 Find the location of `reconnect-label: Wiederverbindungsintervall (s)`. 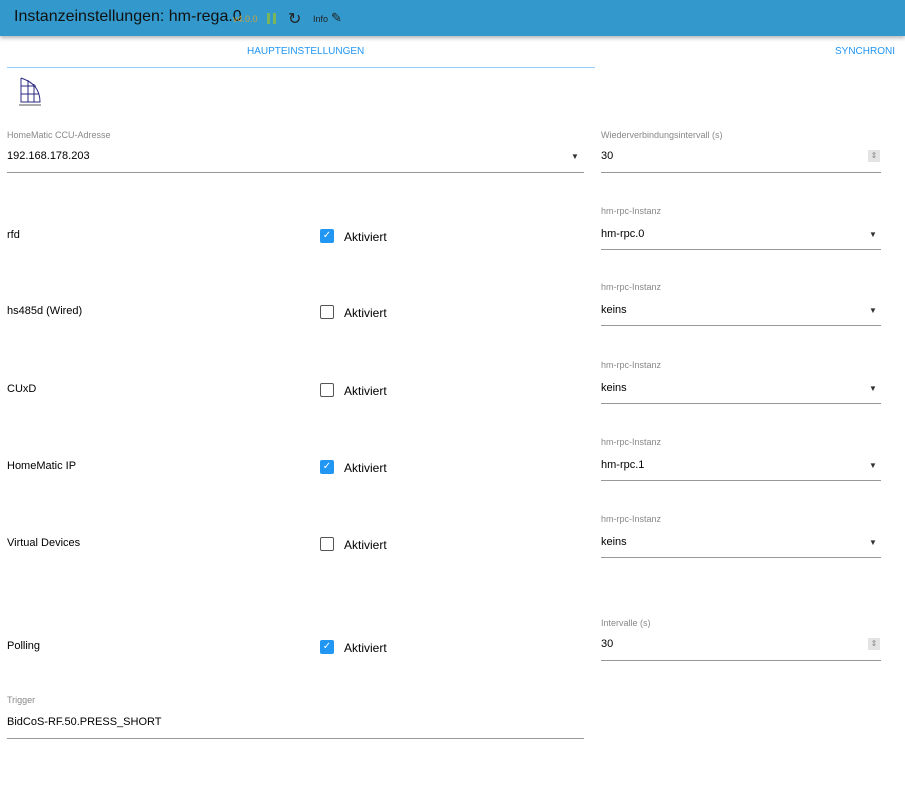

reconnect-label: Wiederverbindungsintervall (s) is located at coordinates (662, 135).